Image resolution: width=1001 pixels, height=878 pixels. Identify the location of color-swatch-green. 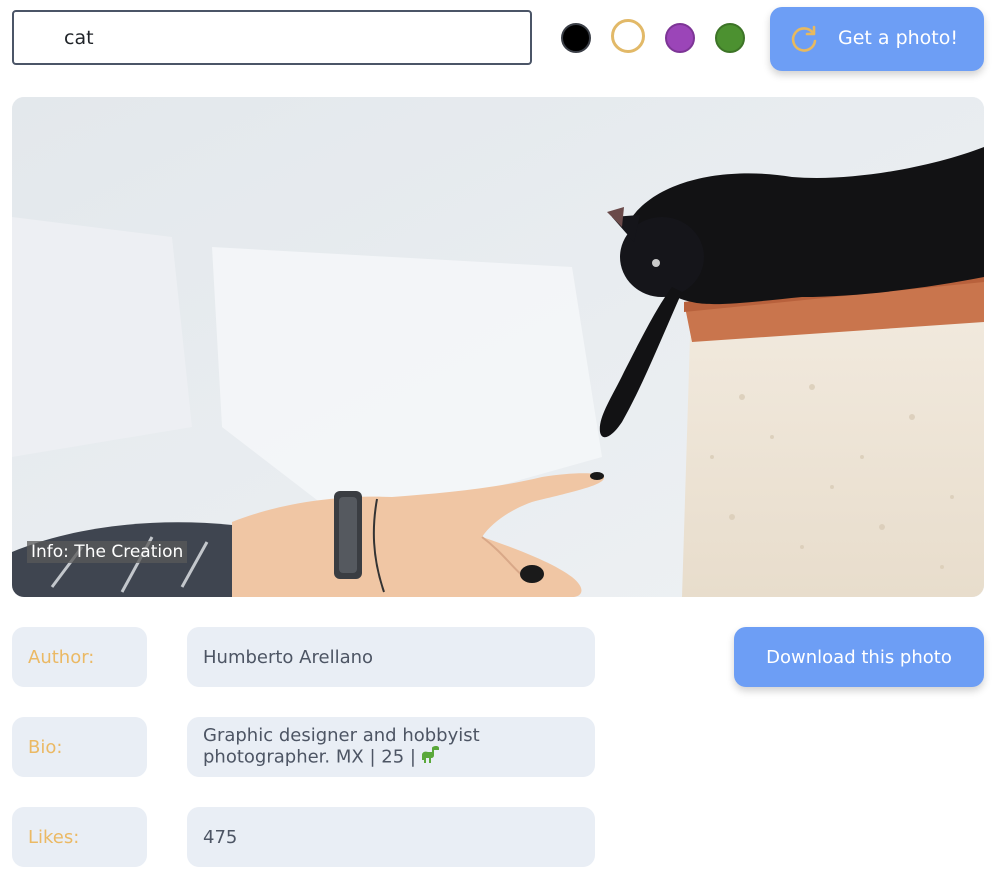
(730, 38).